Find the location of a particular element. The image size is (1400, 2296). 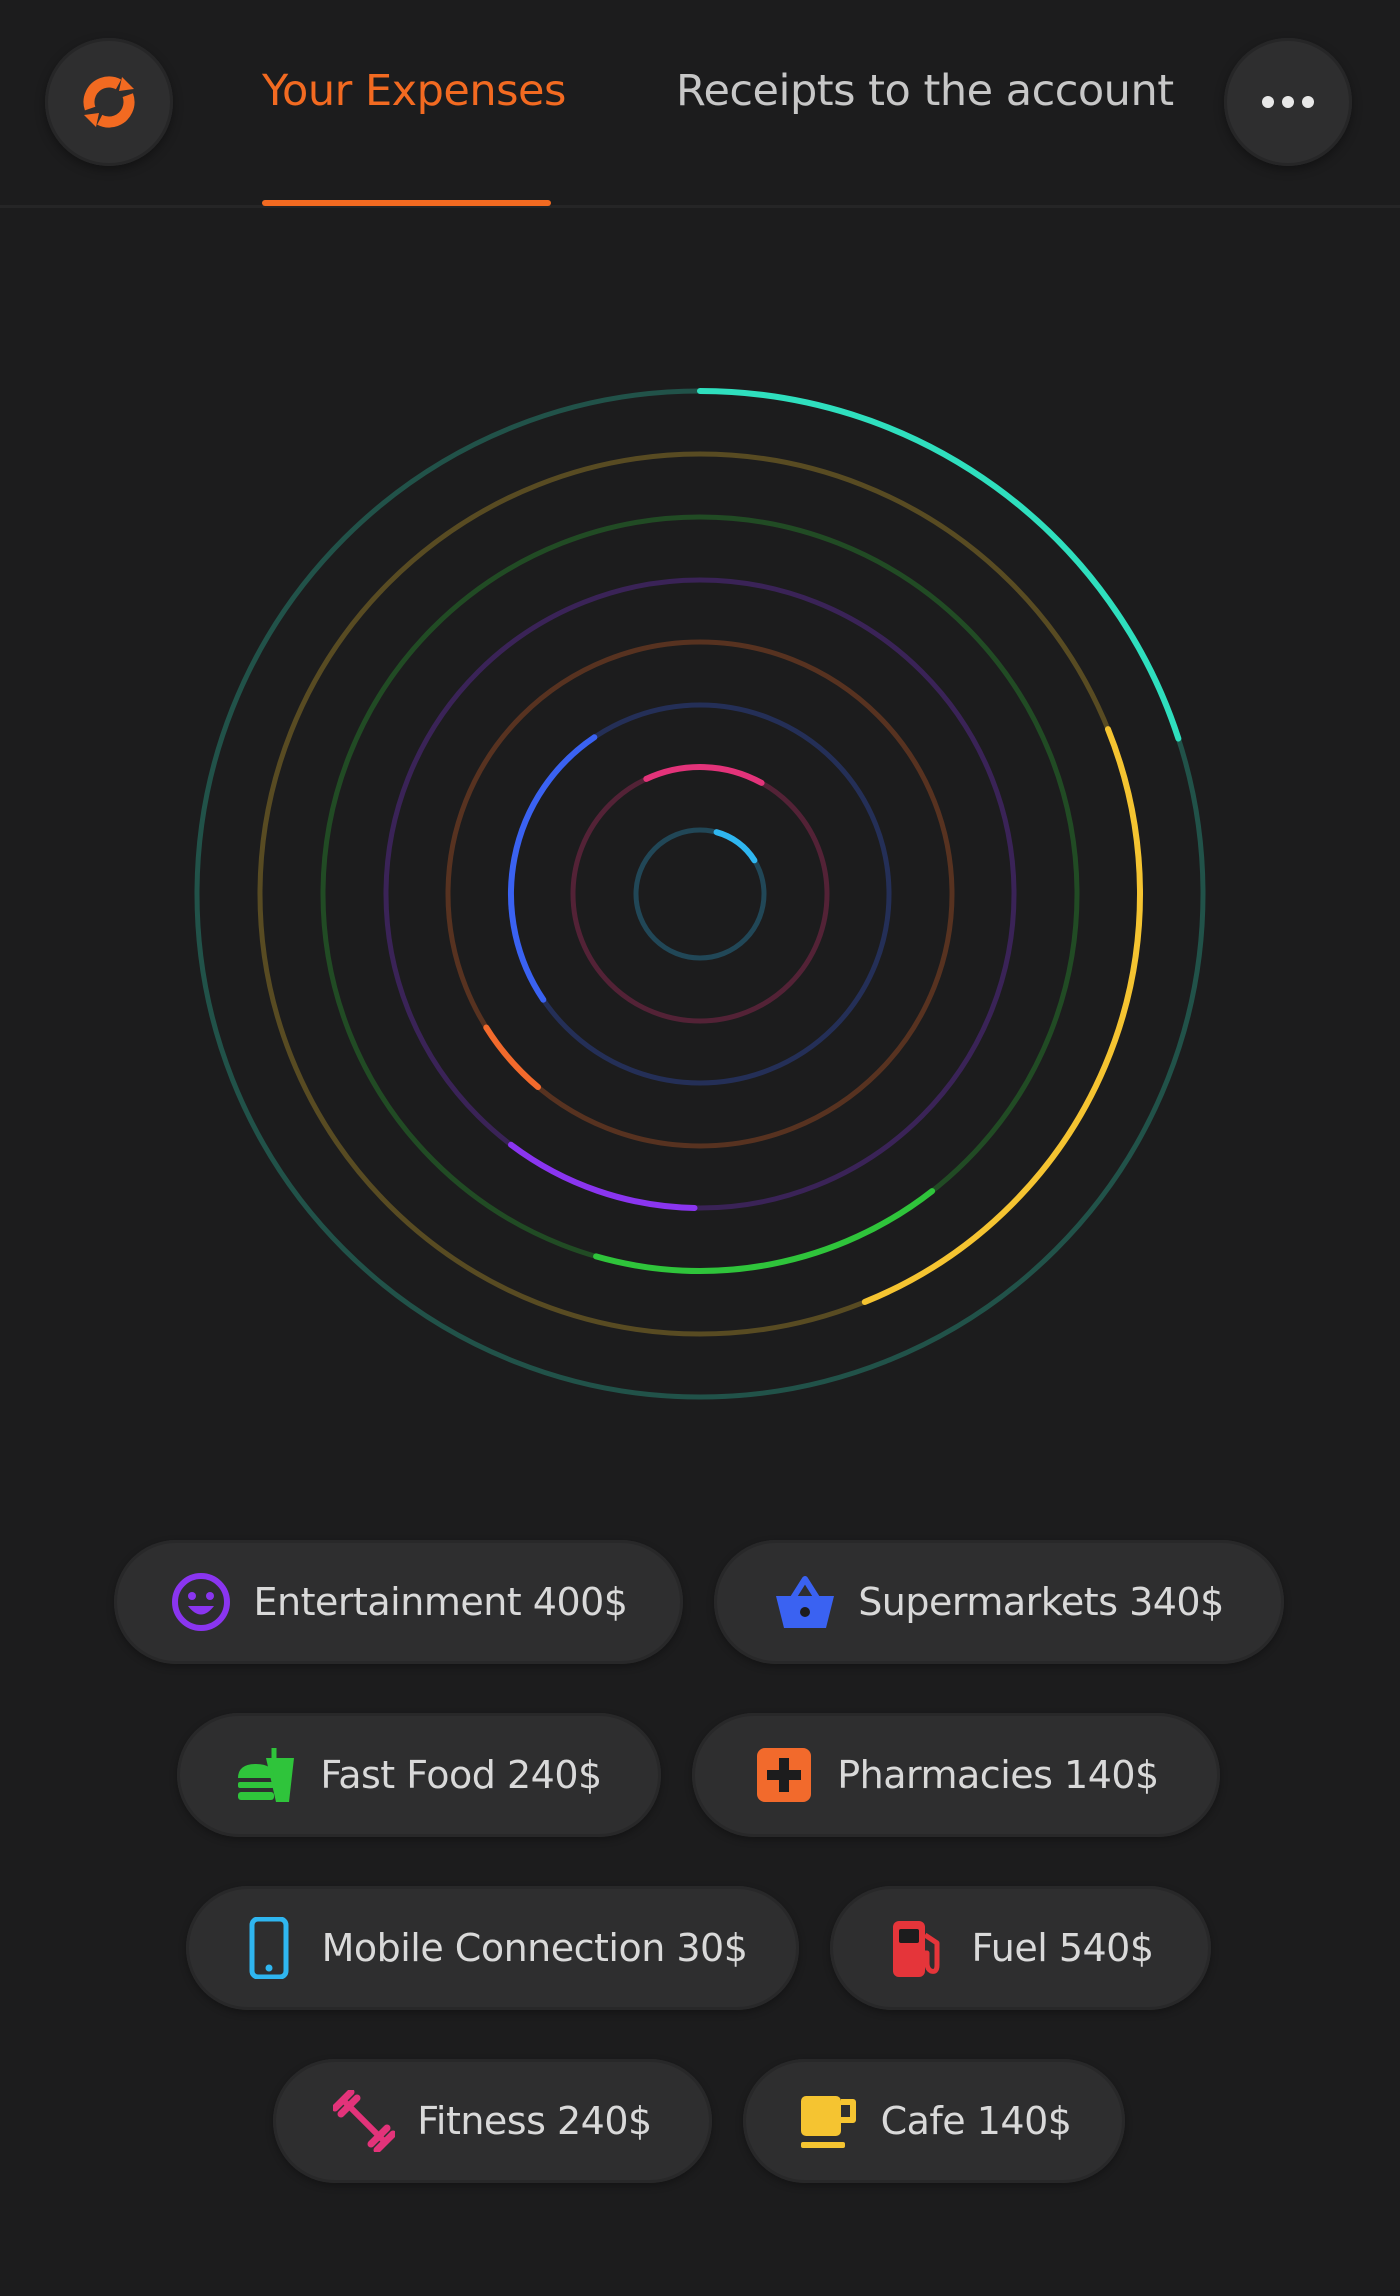

category-chip-fuel: Fuel 540$ is located at coordinates (1020, 1948).